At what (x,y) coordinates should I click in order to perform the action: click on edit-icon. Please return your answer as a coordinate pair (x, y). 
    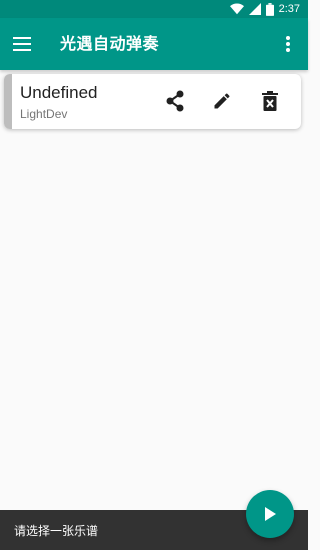
    Looking at the image, I should click on (222, 101).